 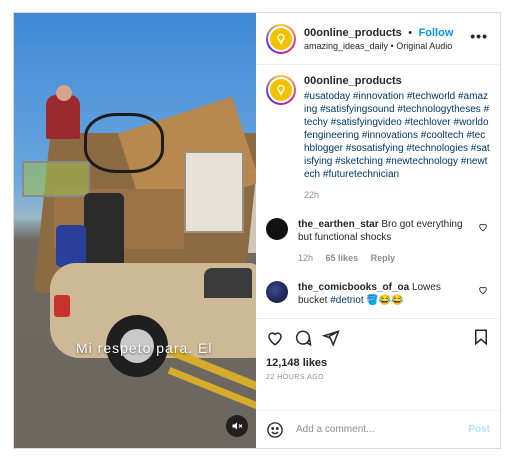 I want to click on more-options-icon: •••, so click(x=479, y=36).